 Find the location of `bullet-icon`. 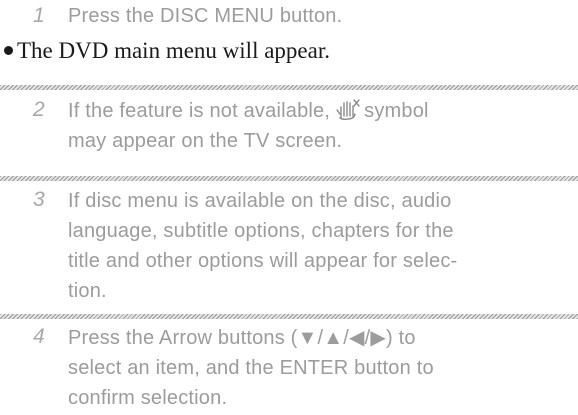

bullet-icon is located at coordinates (8, 50).